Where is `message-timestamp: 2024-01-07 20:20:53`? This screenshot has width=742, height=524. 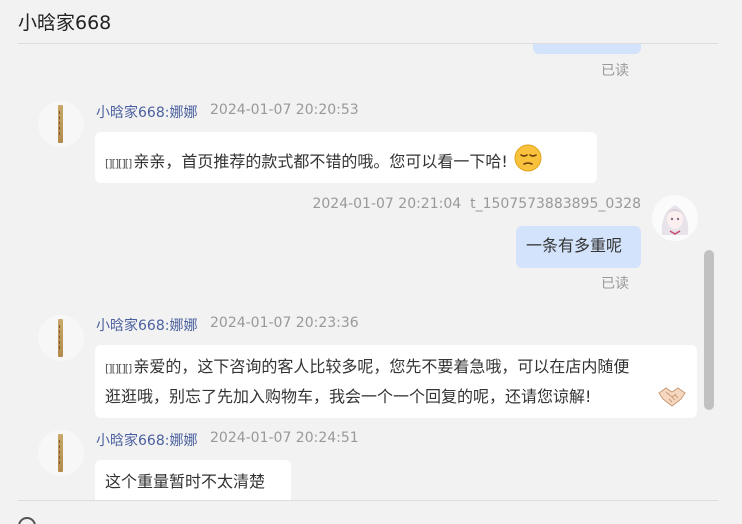 message-timestamp: 2024-01-07 20:20:53 is located at coordinates (284, 110).